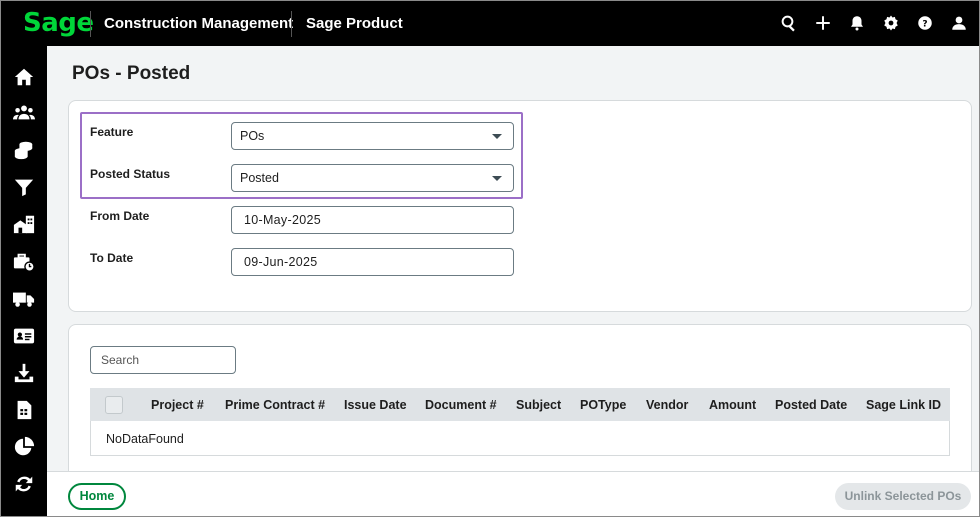 The height and width of the screenshot is (517, 980). Describe the element at coordinates (24, 77) in the screenshot. I see `home-icon` at that location.